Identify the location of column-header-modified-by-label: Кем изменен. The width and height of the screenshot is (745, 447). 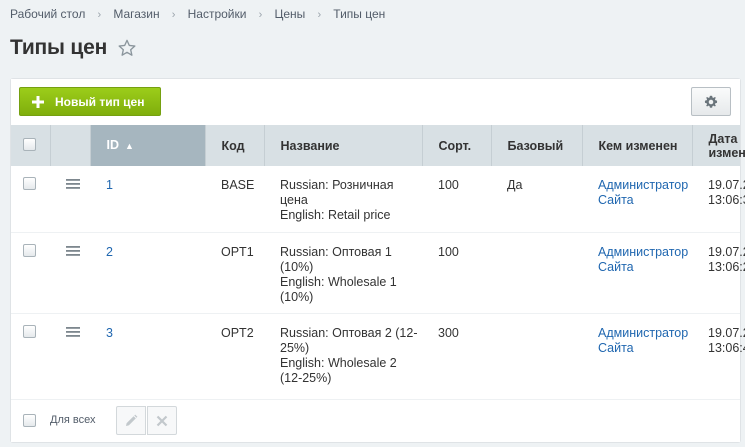
(638, 145).